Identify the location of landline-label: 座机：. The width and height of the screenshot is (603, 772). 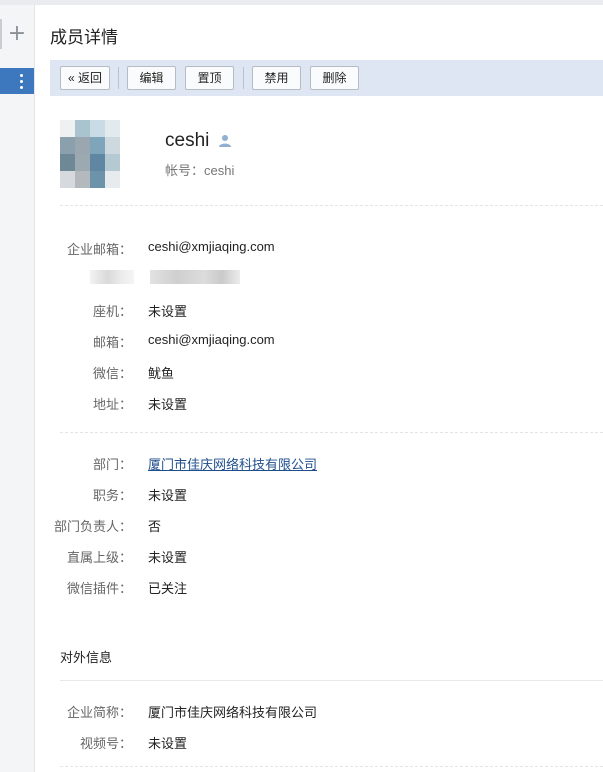
(112, 311).